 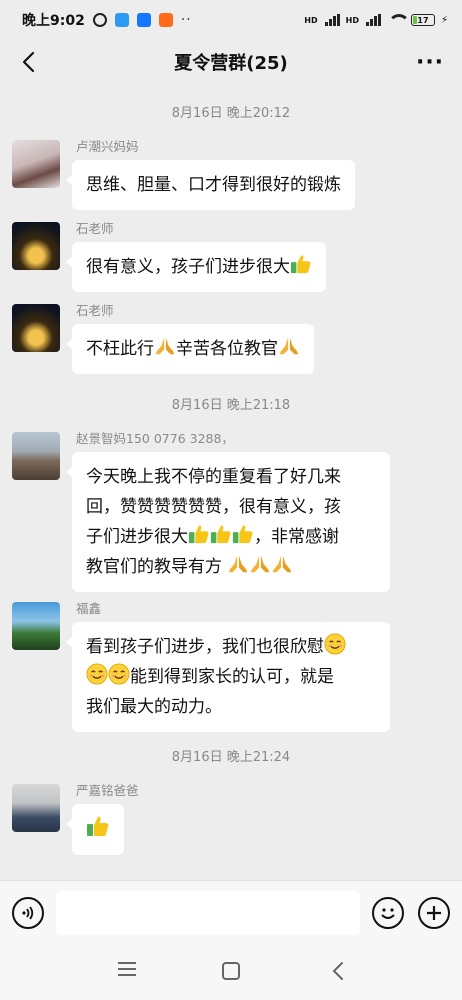 I want to click on alarm-icon, so click(x=99, y=20).